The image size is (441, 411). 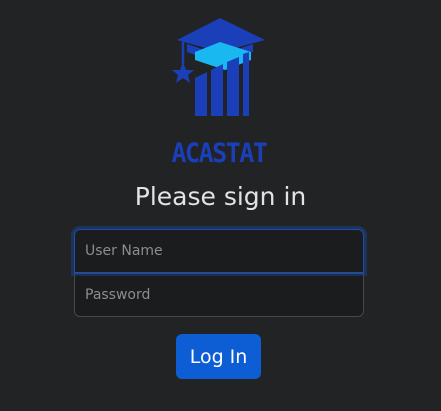 I want to click on brand-logo: ACASTAT, so click(x=219, y=91).